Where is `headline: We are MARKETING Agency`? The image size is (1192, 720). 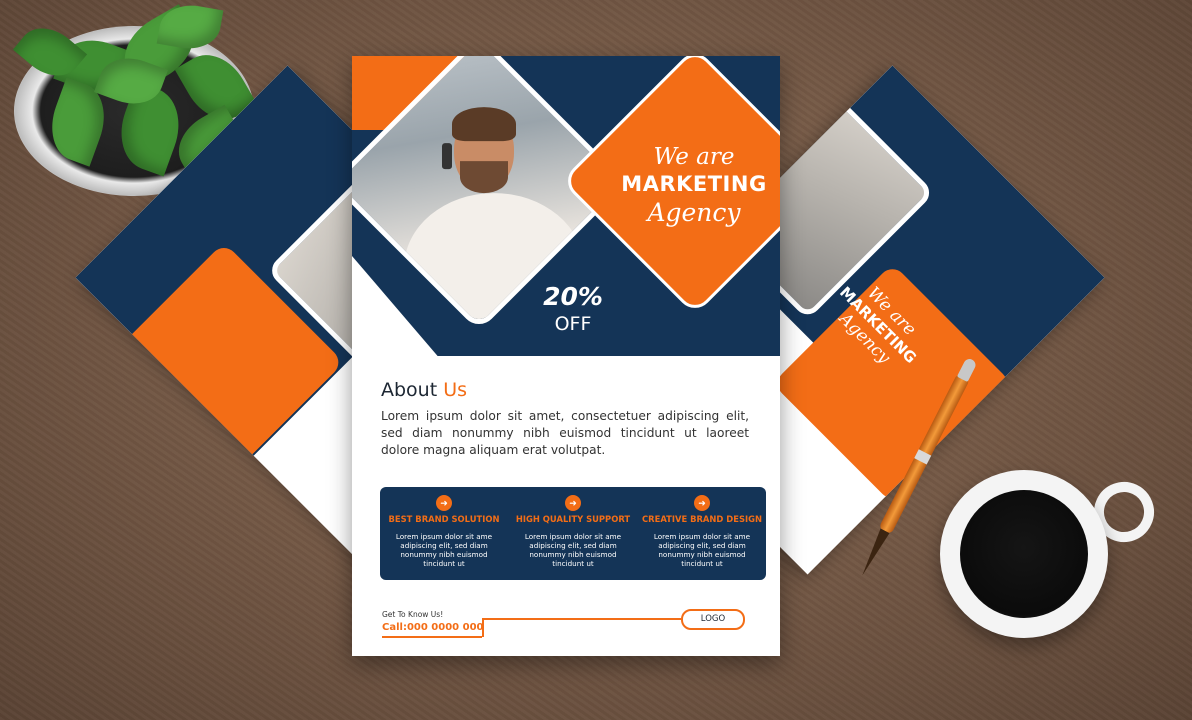 headline: We are MARKETING Agency is located at coordinates (689, 185).